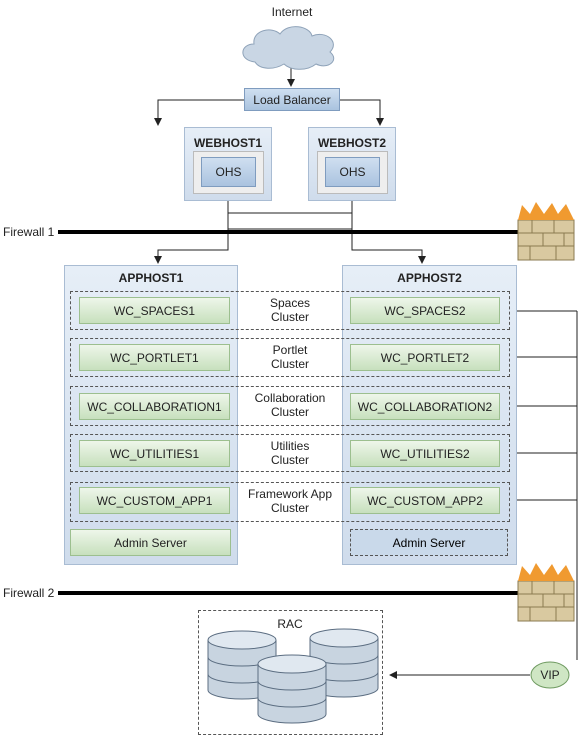 The width and height of the screenshot is (584, 742). I want to click on managed-server: WC_UTILITIES1, so click(154, 453).